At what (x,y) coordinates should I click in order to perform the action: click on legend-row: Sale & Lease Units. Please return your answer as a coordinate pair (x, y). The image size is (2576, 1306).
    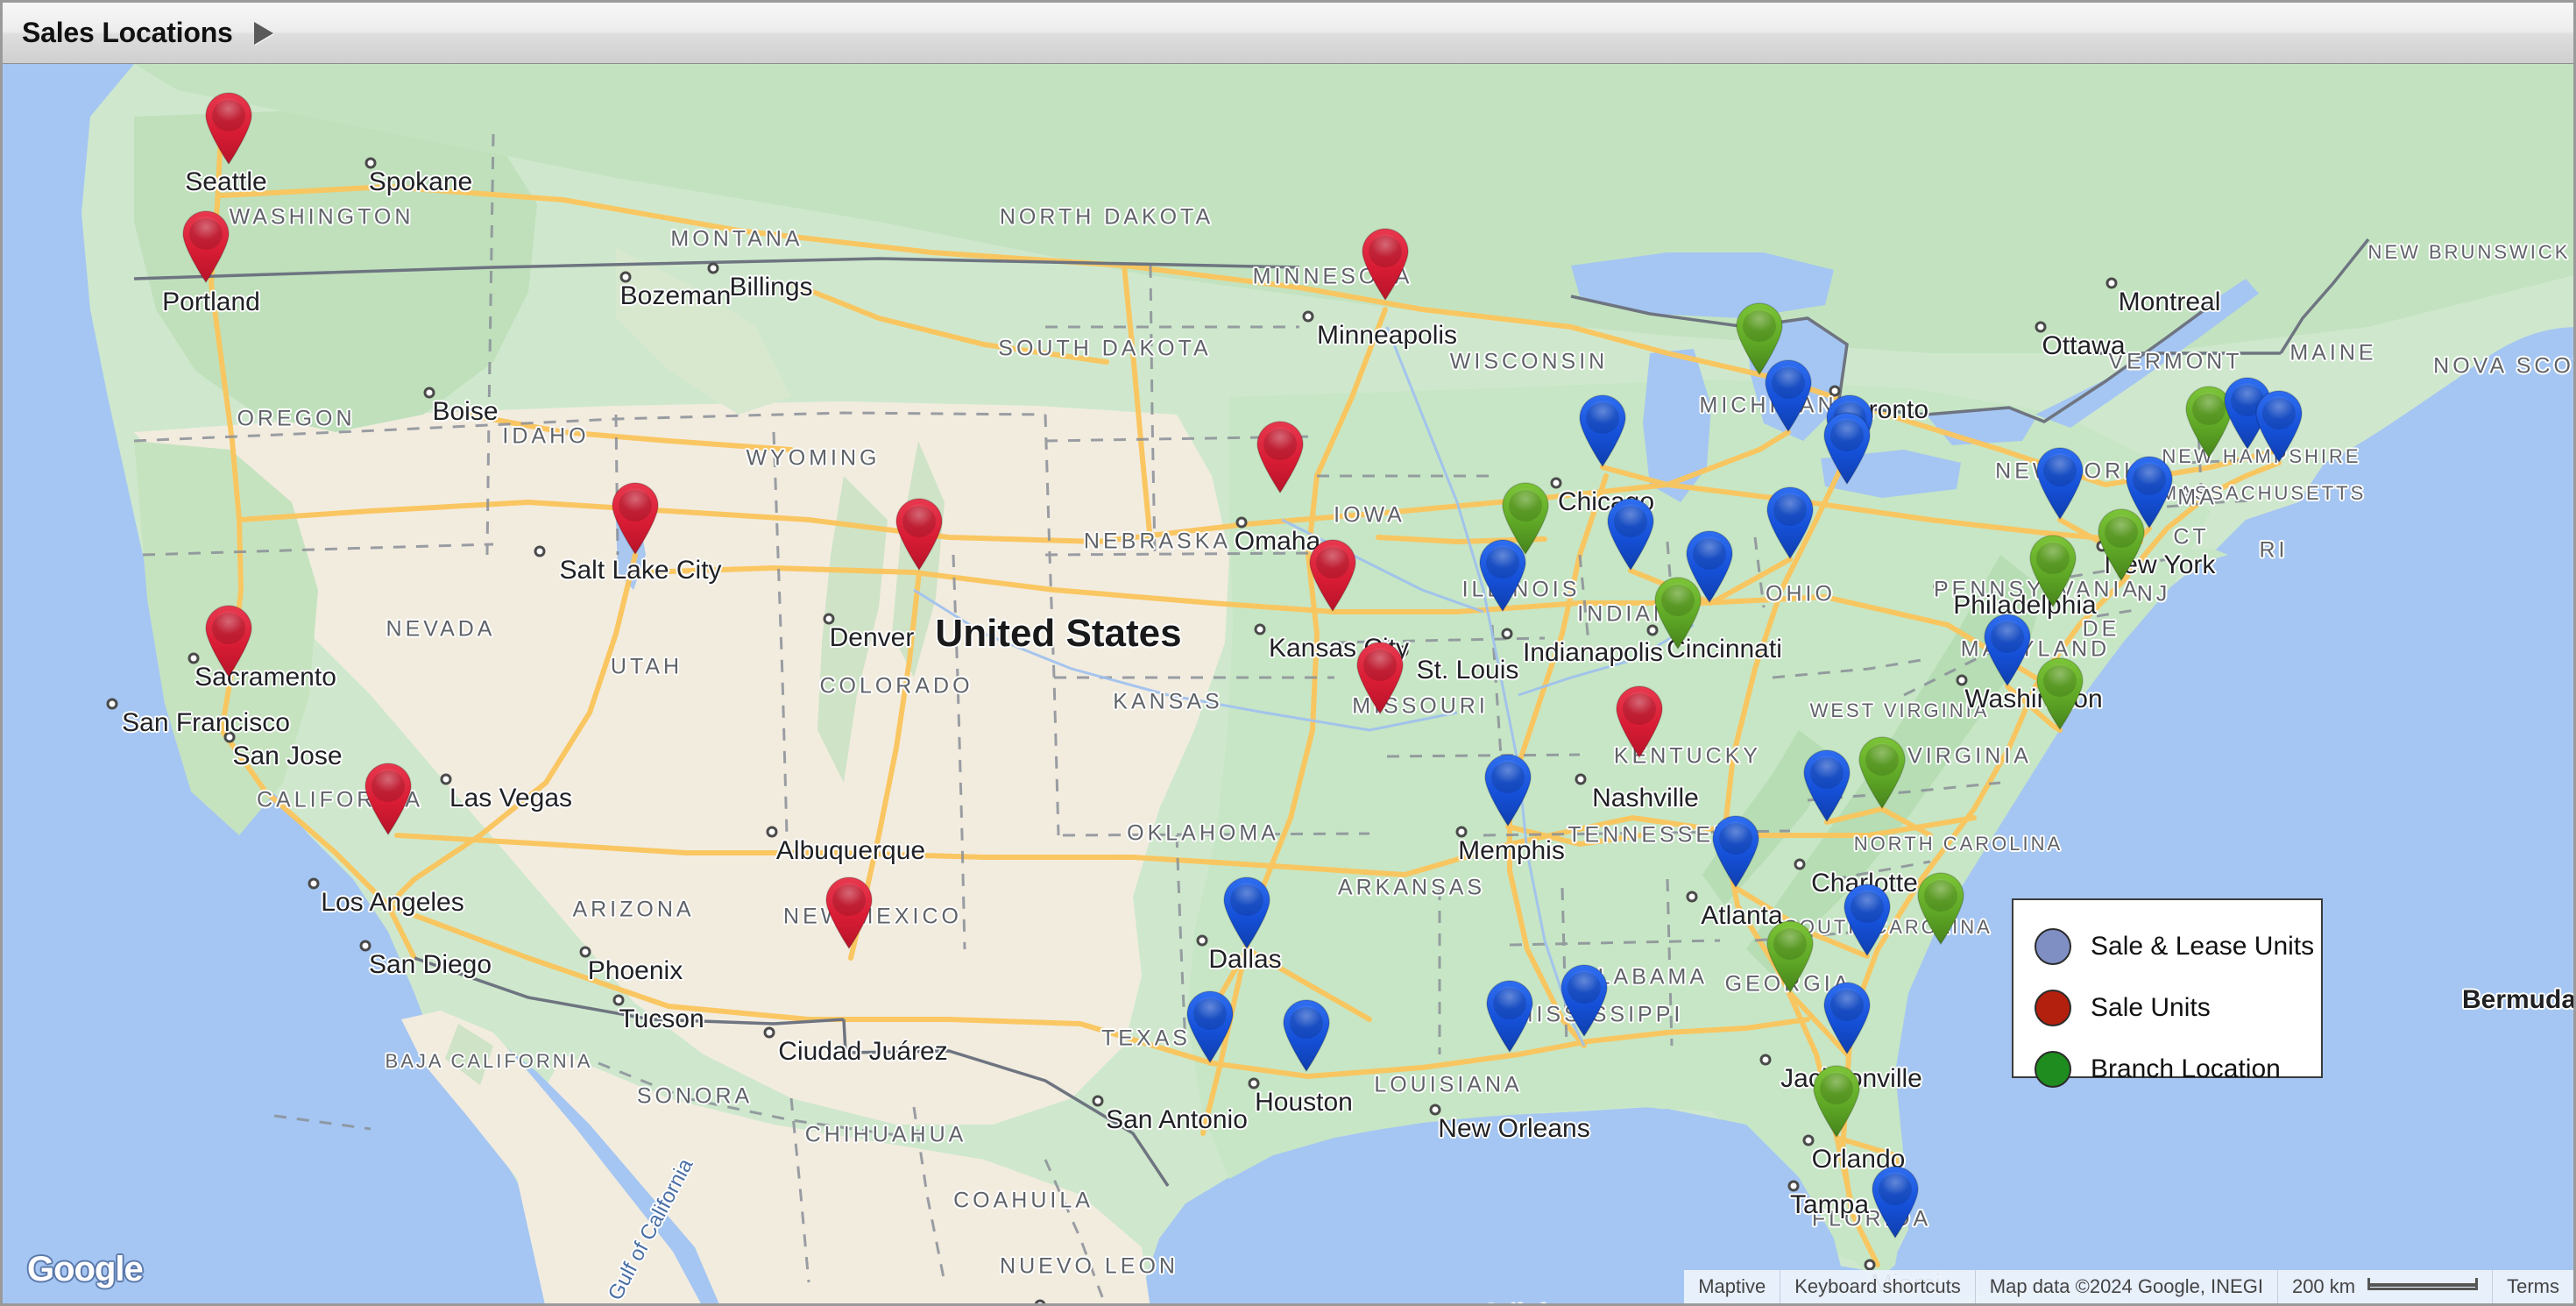
    Looking at the image, I should click on (2178, 946).